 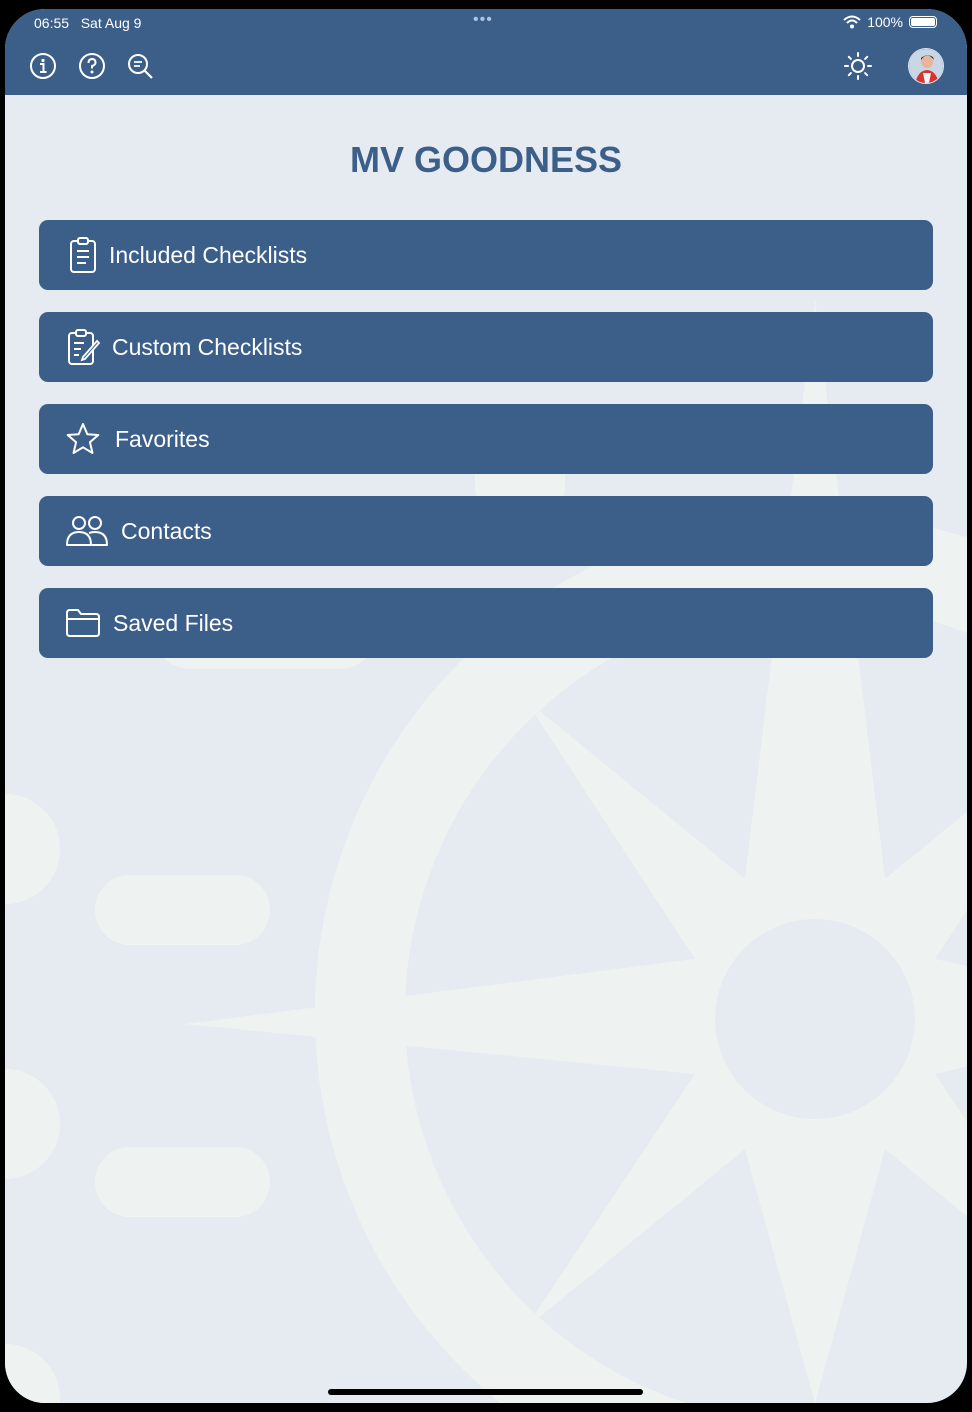 I want to click on battery-percent: 100%, so click(x=885, y=22).